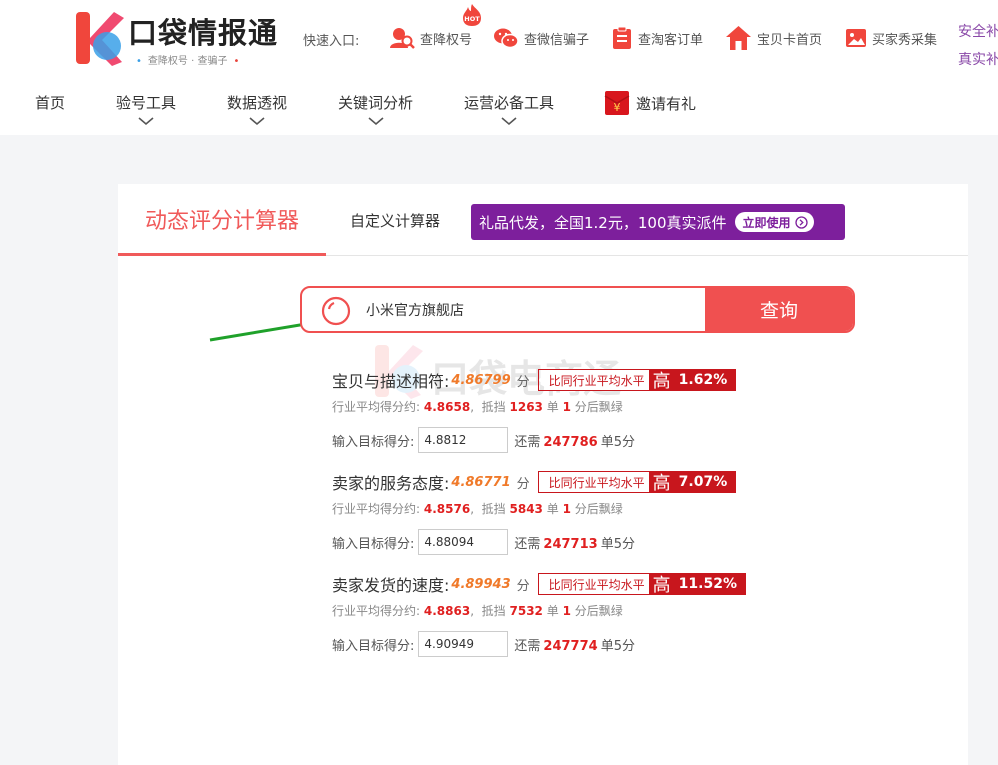 The width and height of the screenshot is (998, 765). What do you see at coordinates (650, 103) in the screenshot?
I see `nav-invite: ¥ 邀请有礼` at bounding box center [650, 103].